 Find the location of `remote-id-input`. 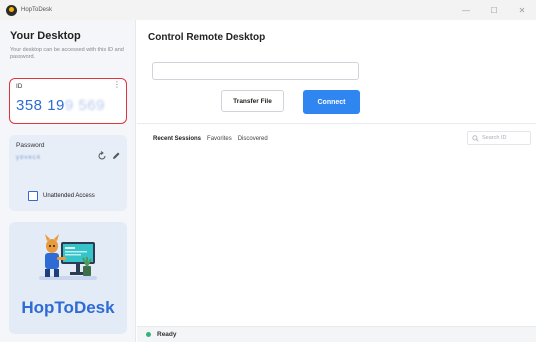

remote-id-input is located at coordinates (255, 71).